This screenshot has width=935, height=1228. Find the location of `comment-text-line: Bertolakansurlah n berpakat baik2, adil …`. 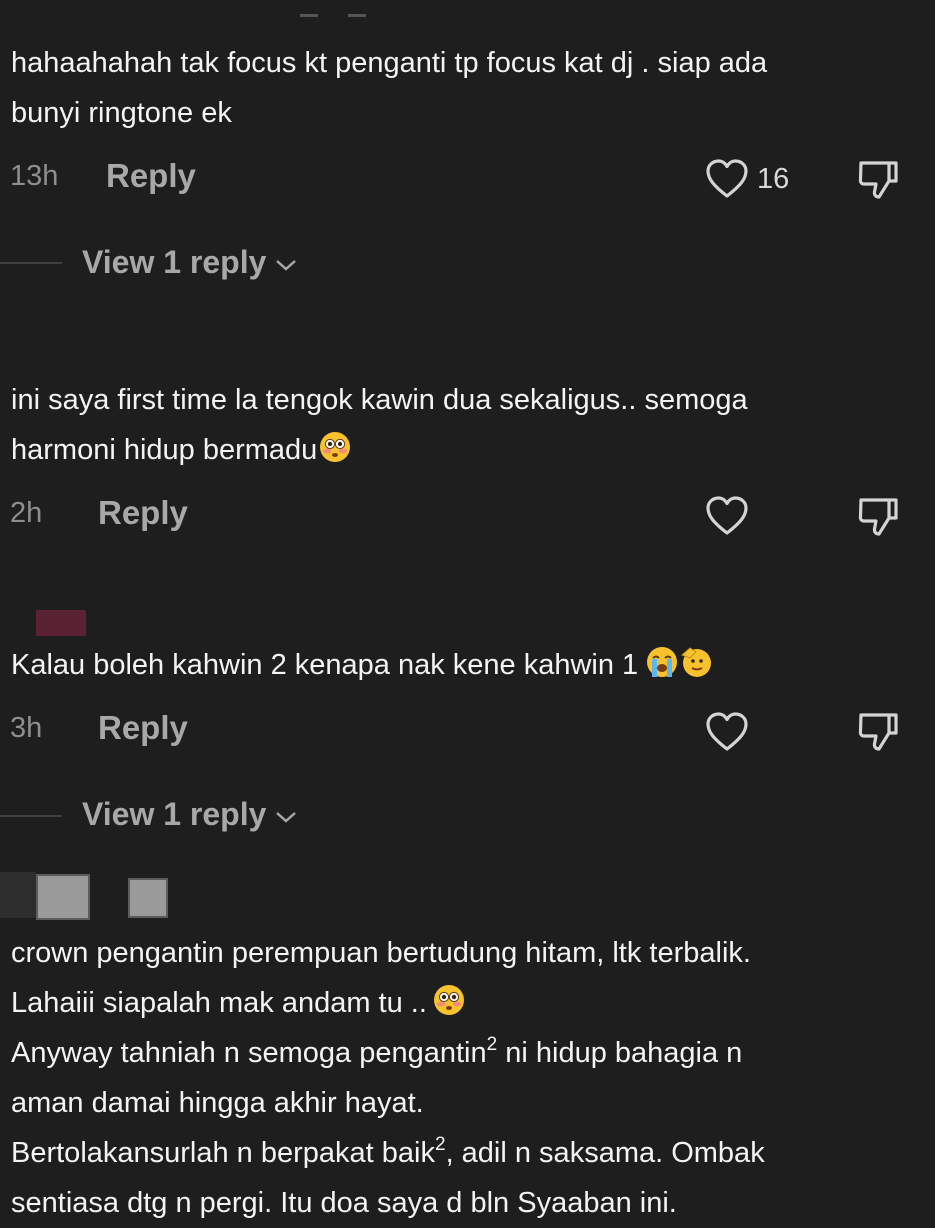

comment-text-line: Bertolakansurlah n berpakat baik2, adil … is located at coordinates (388, 1153).